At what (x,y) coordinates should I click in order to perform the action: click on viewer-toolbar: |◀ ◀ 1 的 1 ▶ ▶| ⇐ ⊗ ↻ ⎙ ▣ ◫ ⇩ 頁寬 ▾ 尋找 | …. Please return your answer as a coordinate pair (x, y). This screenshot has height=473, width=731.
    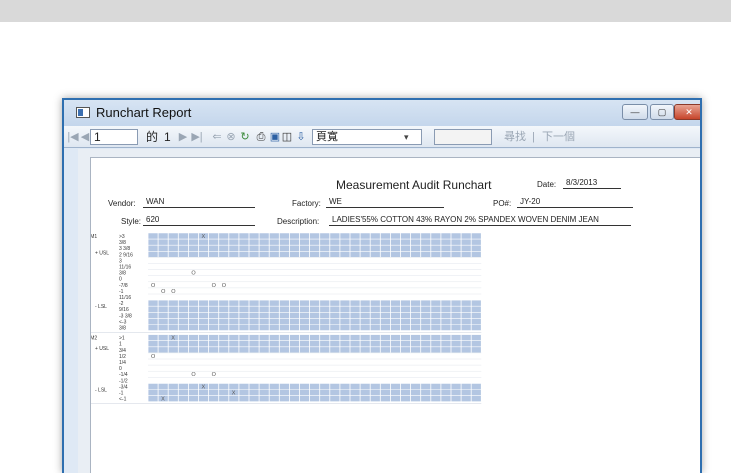
    Looking at the image, I should click on (382, 137).